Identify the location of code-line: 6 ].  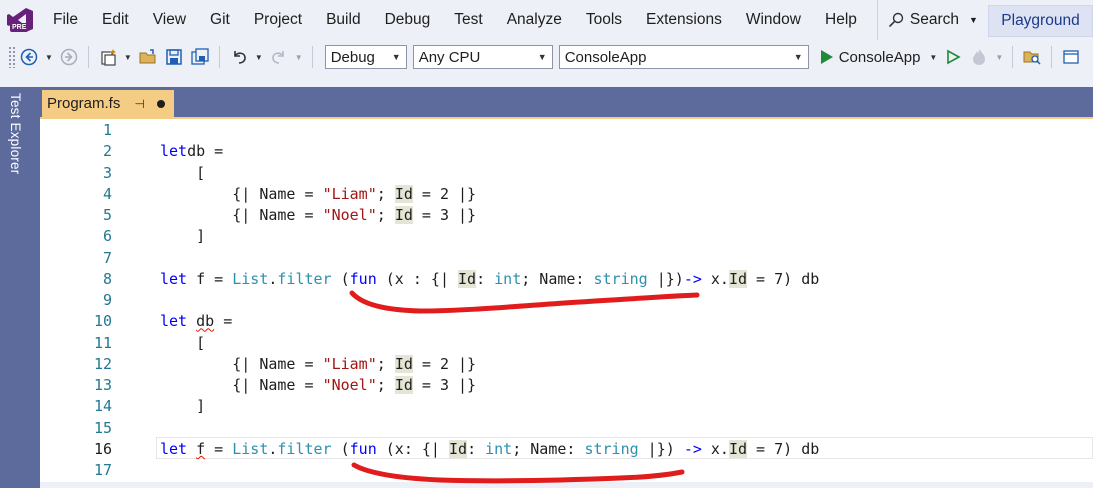
(566, 236).